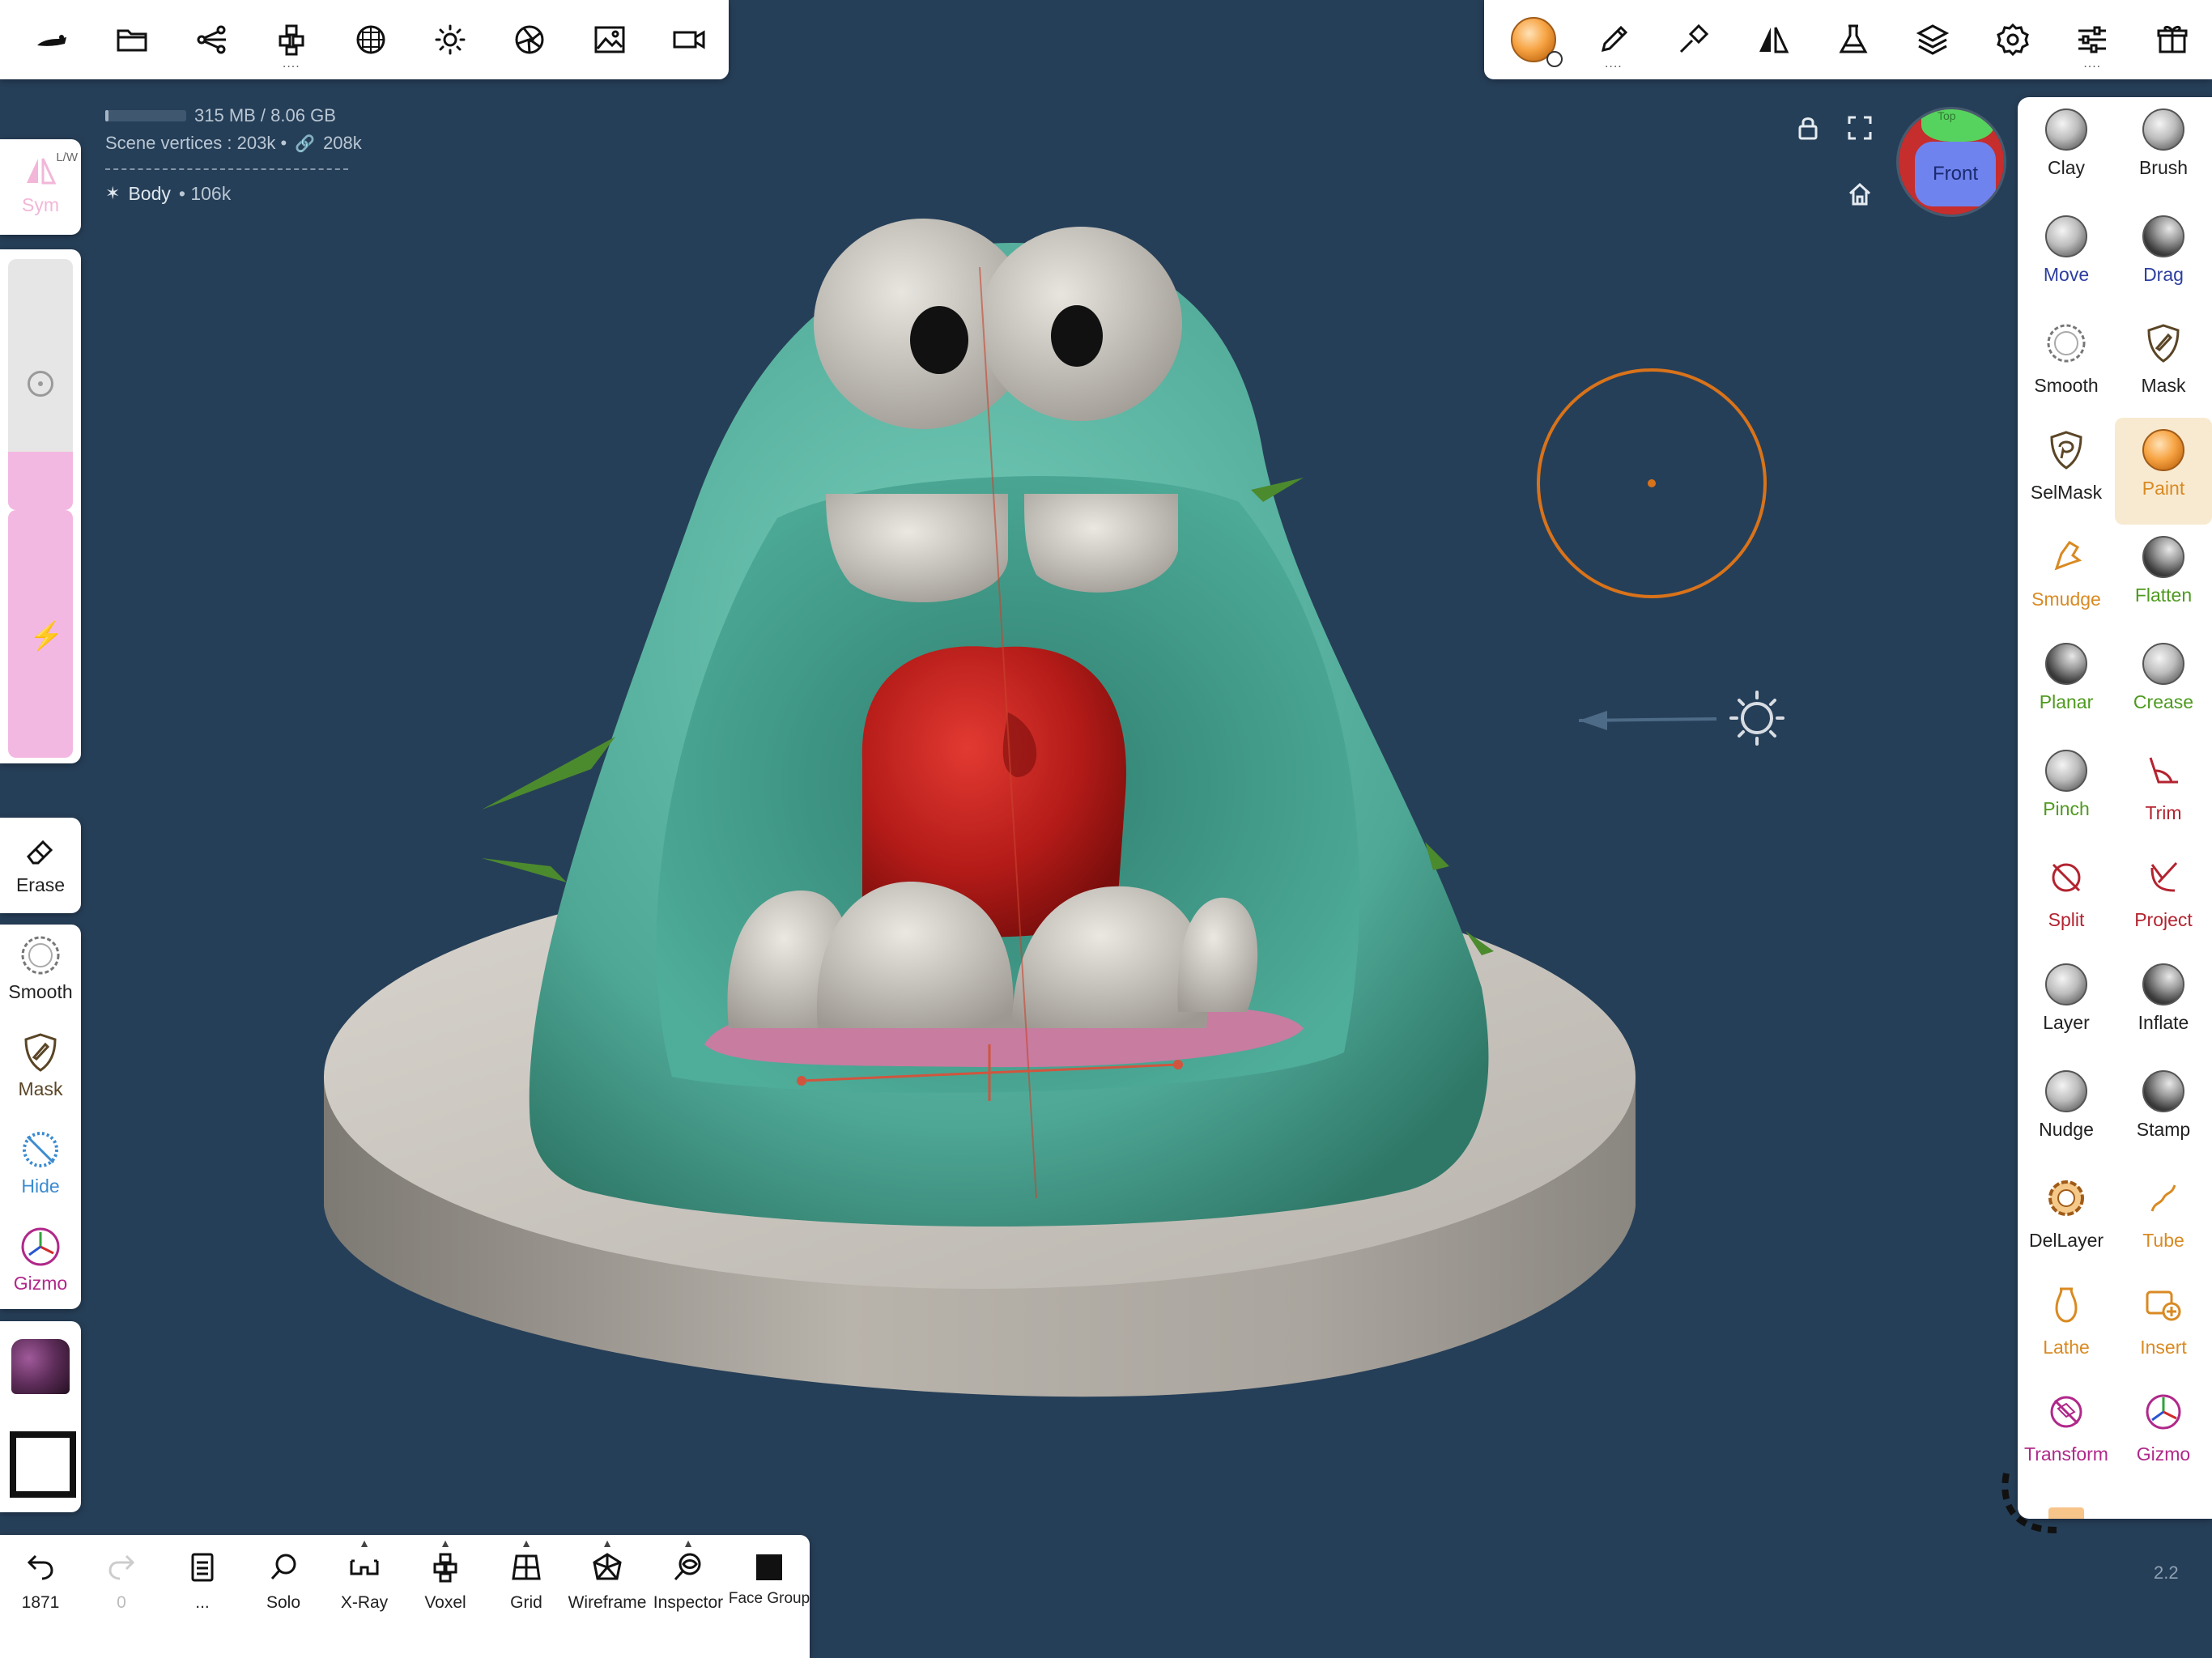 The image size is (2212, 1658). Describe the element at coordinates (2163, 1240) in the screenshot. I see `tool-label: Tube` at that location.